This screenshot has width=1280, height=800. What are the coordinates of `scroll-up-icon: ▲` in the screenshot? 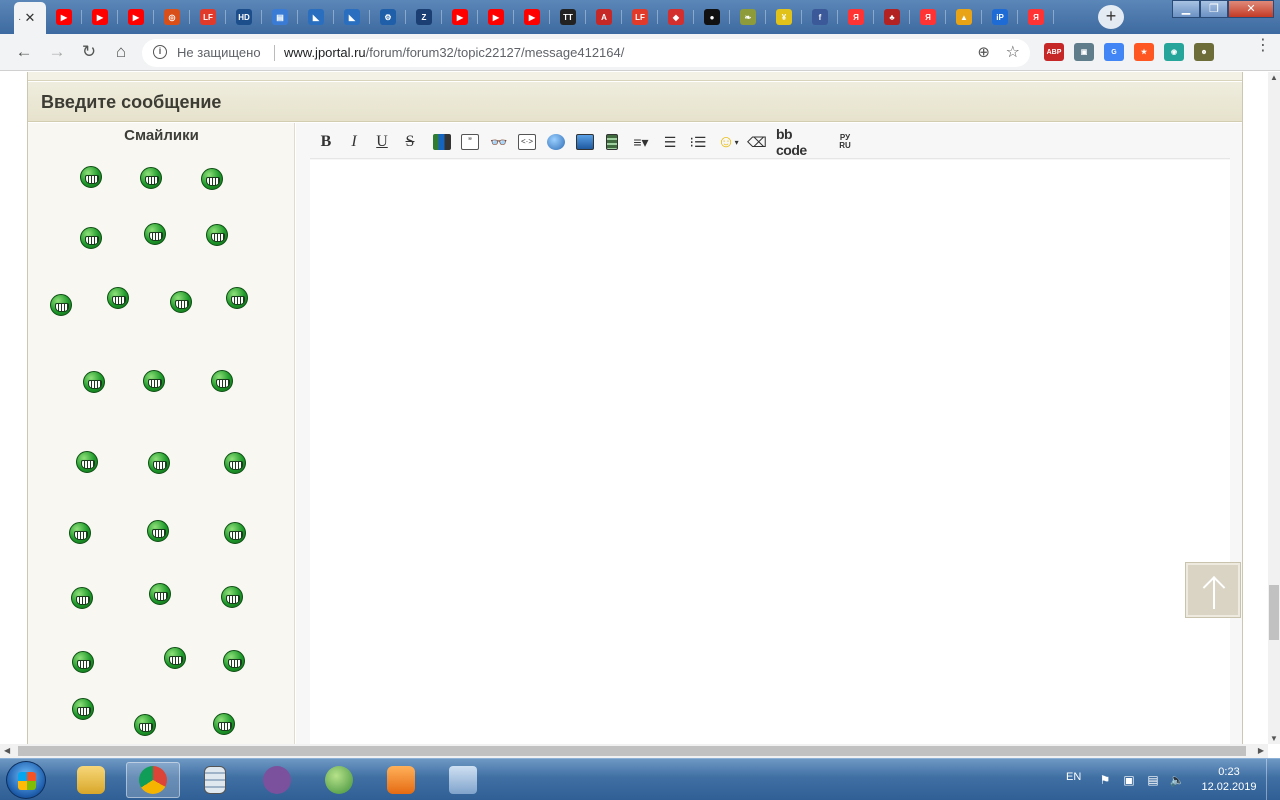 It's located at (1274, 77).